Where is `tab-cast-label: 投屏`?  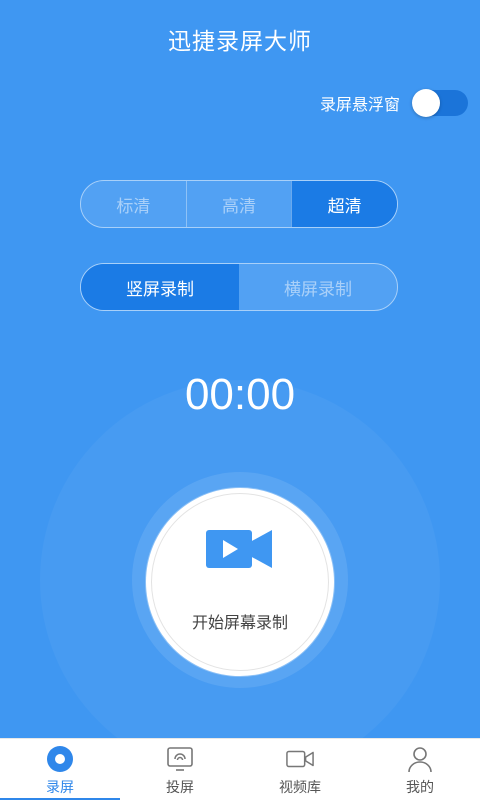
tab-cast-label: 投屏 is located at coordinates (180, 788).